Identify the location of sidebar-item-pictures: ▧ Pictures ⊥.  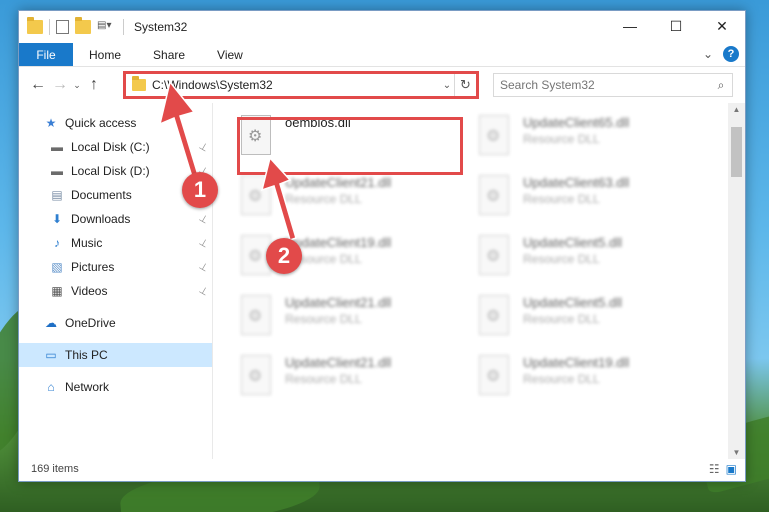
(115, 267).